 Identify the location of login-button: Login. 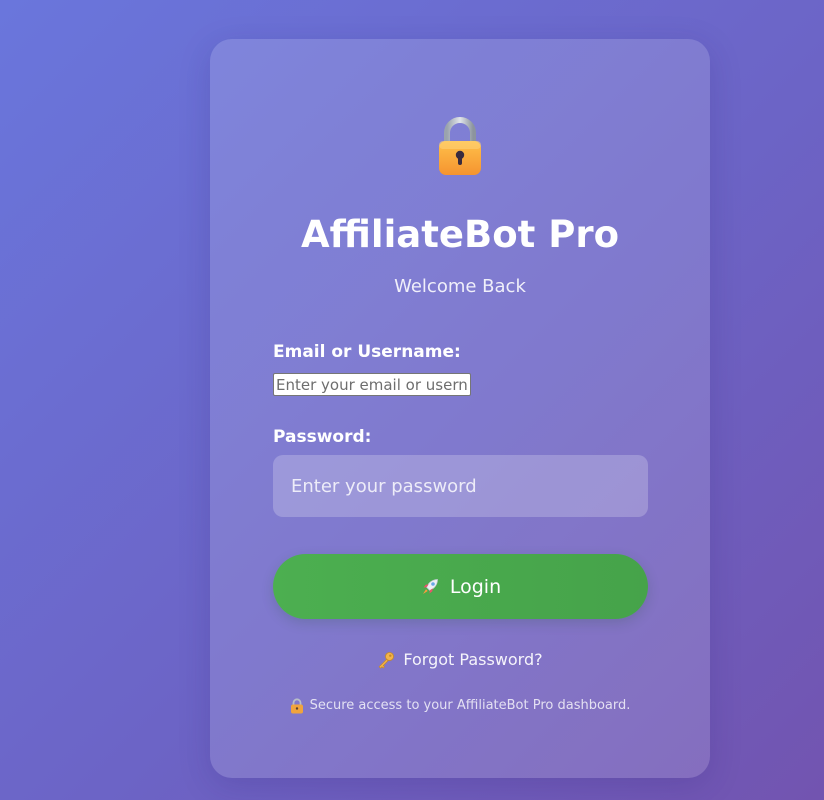
(460, 586).